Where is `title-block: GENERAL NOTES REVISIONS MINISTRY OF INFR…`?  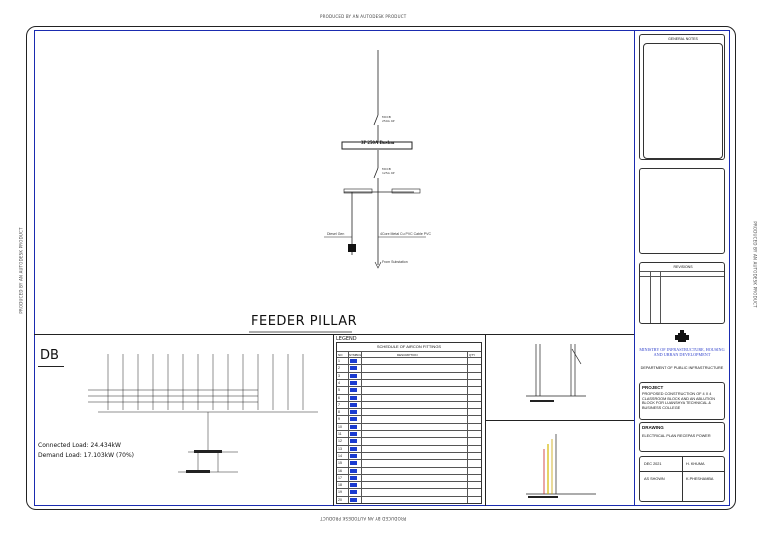
title-block: GENERAL NOTES REVISIONS MINISTRY OF INFR… is located at coordinates (682, 268).